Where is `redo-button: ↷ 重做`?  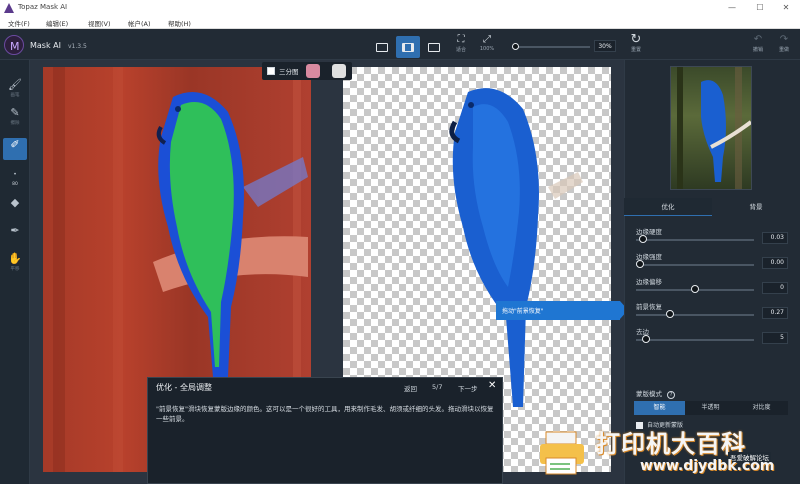 redo-button: ↷ 重做 is located at coordinates (784, 43).